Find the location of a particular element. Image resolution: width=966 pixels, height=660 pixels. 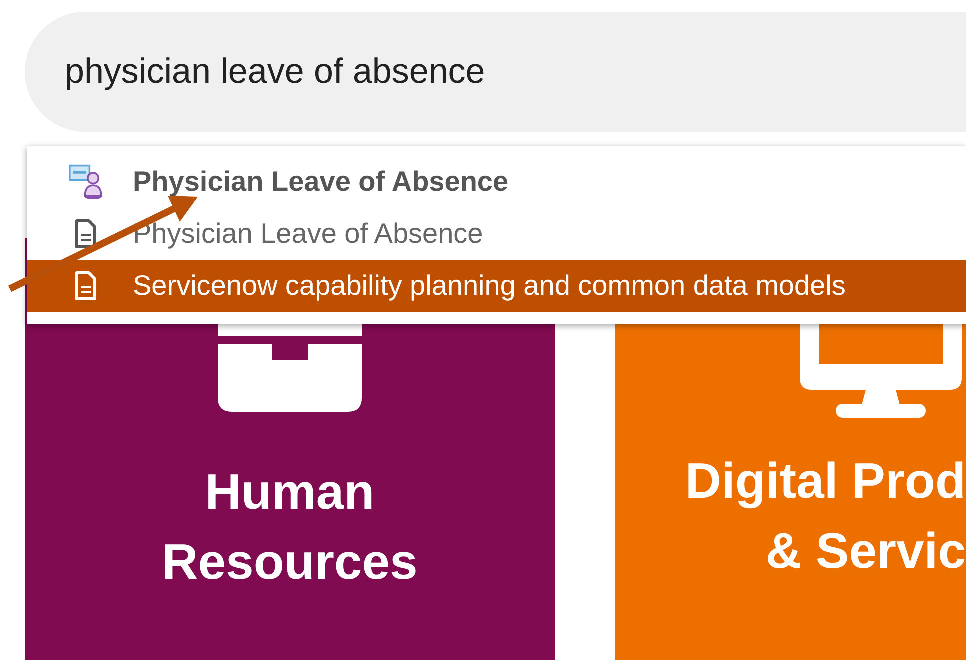

tile-title: Resources is located at coordinates (290, 562).